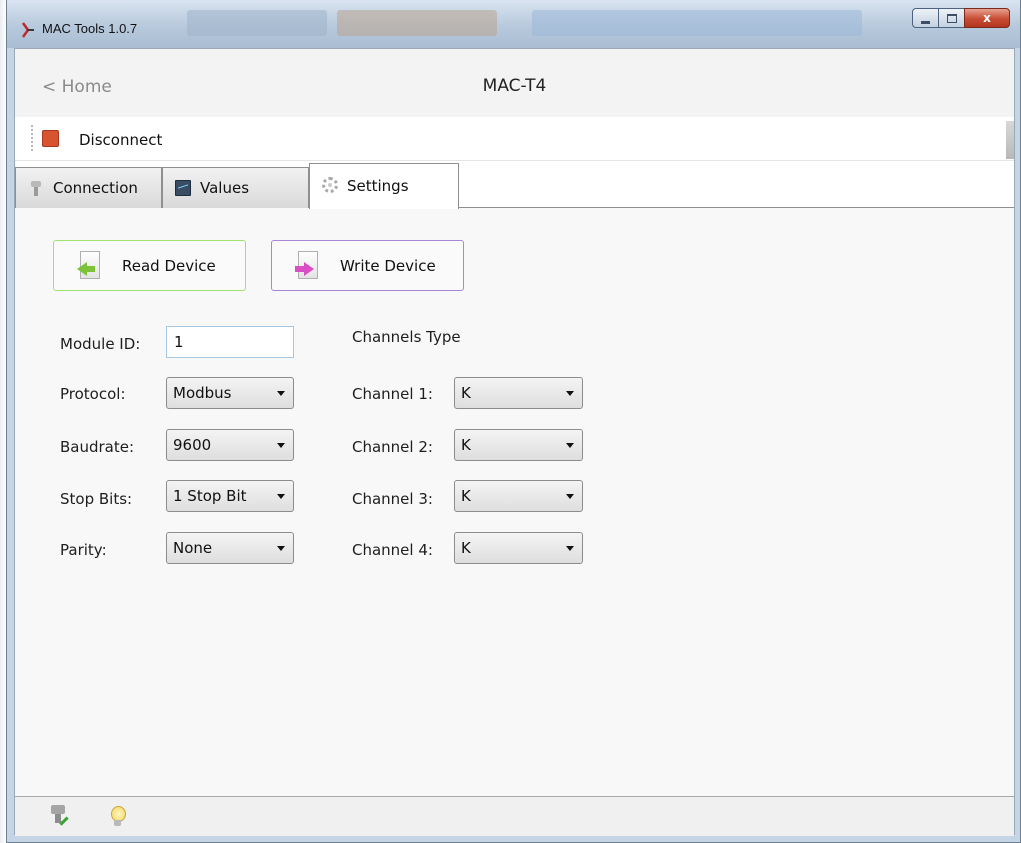  I want to click on maximize-icon, so click(952, 18).